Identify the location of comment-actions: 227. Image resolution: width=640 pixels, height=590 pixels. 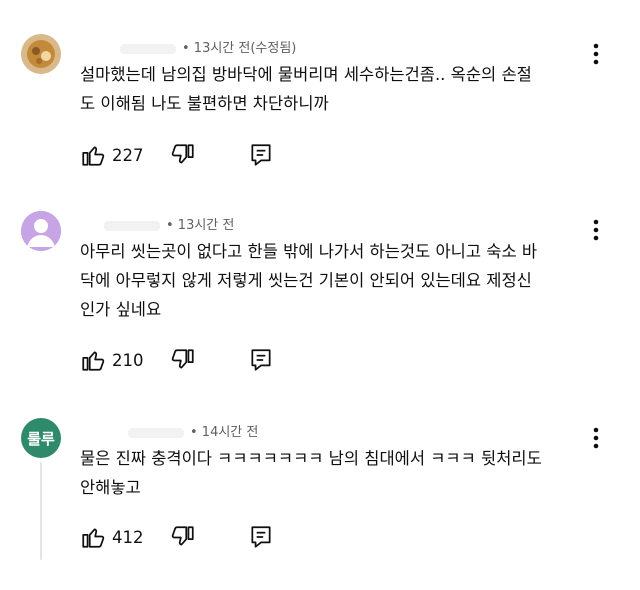
(177, 155).